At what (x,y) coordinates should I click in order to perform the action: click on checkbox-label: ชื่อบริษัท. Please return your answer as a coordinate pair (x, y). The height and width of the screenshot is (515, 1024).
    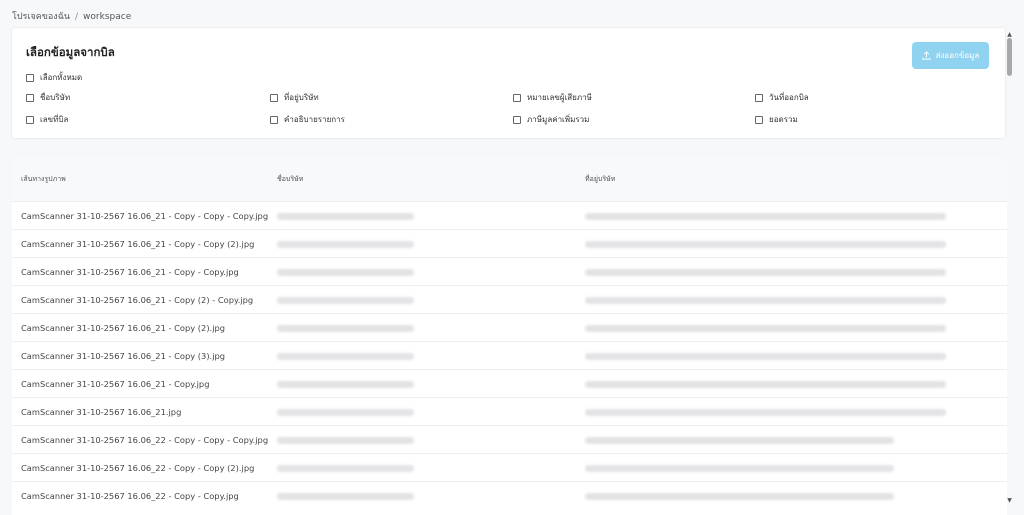
    Looking at the image, I should click on (55, 97).